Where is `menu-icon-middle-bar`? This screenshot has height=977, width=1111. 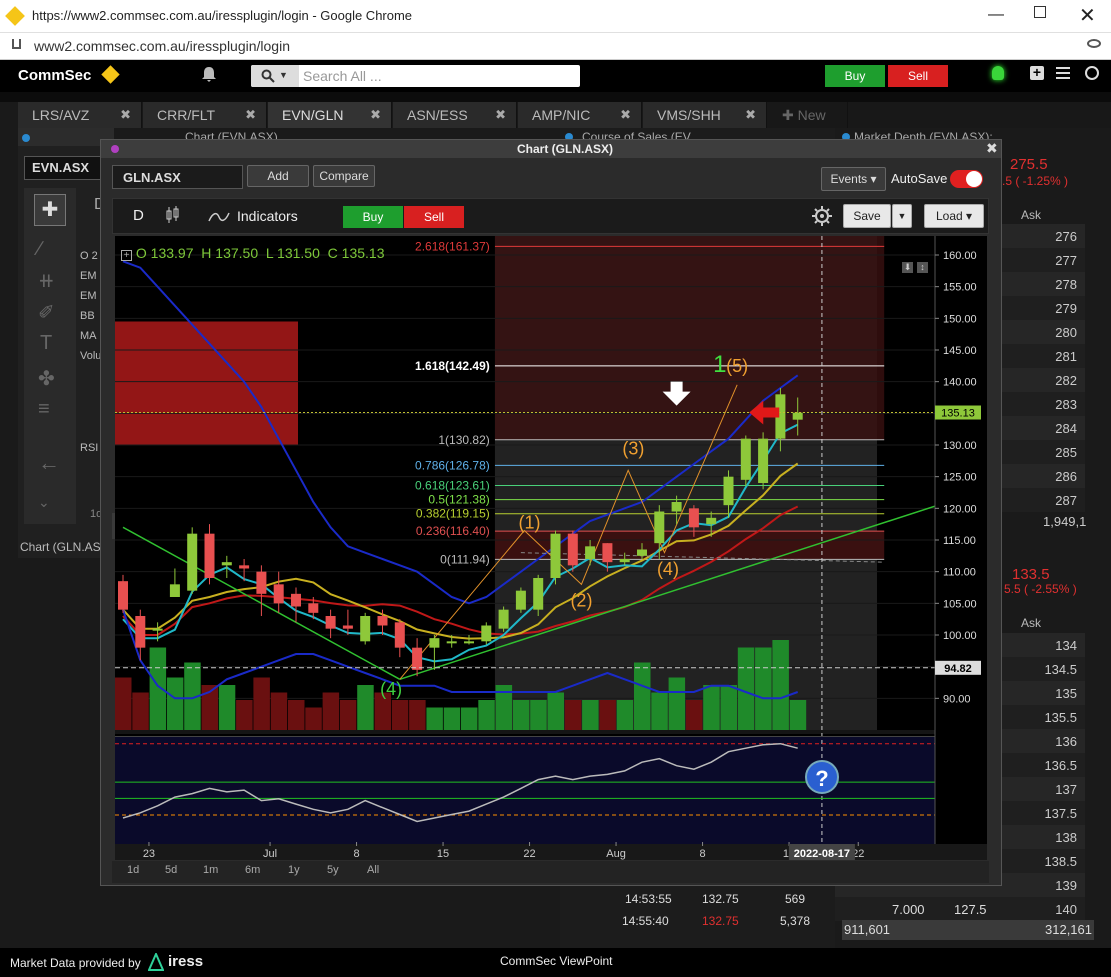 menu-icon-middle-bar is located at coordinates (1063, 73).